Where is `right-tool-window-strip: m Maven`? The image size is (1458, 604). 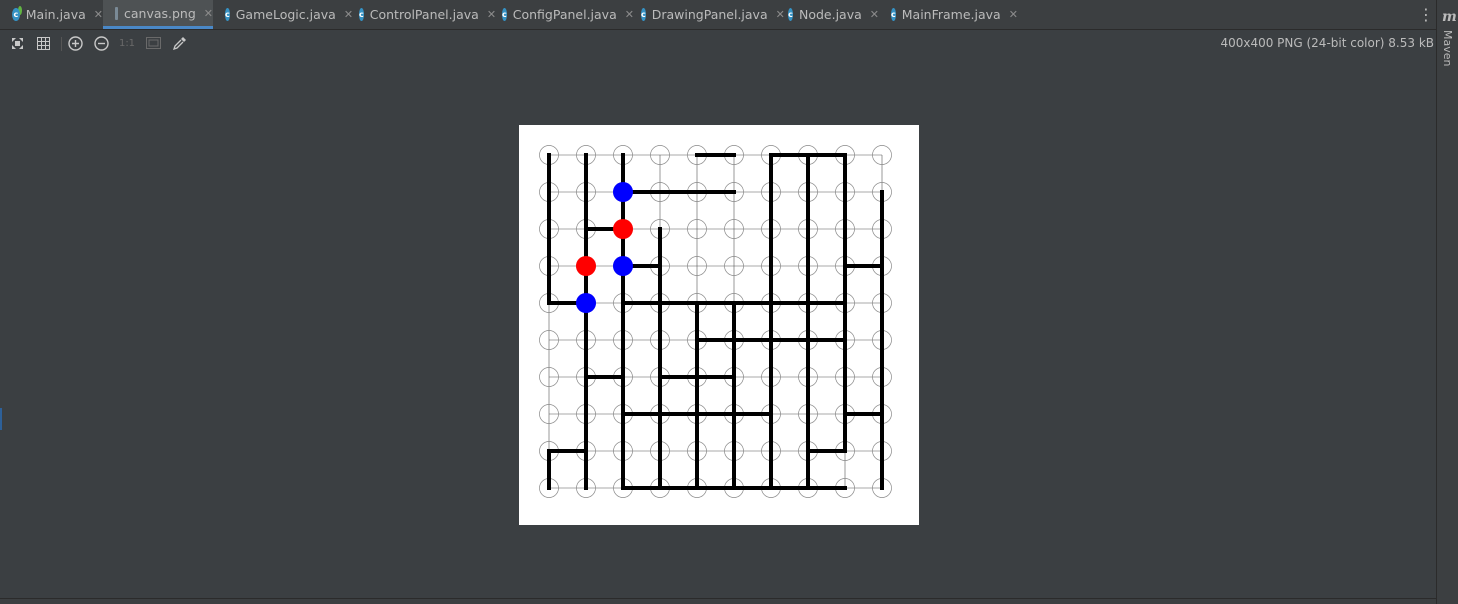
right-tool-window-strip: m Maven is located at coordinates (1447, 302).